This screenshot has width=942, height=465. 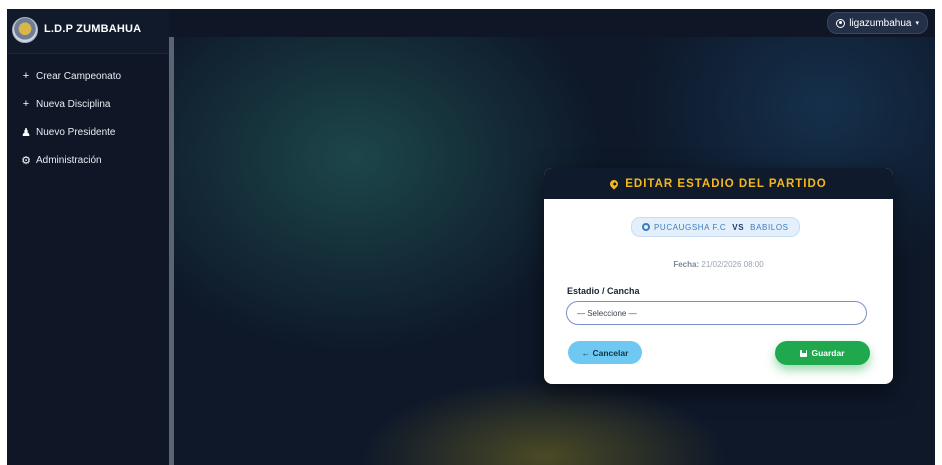 I want to click on sidebar-item-label: Crear Campeonato, so click(x=79, y=76).